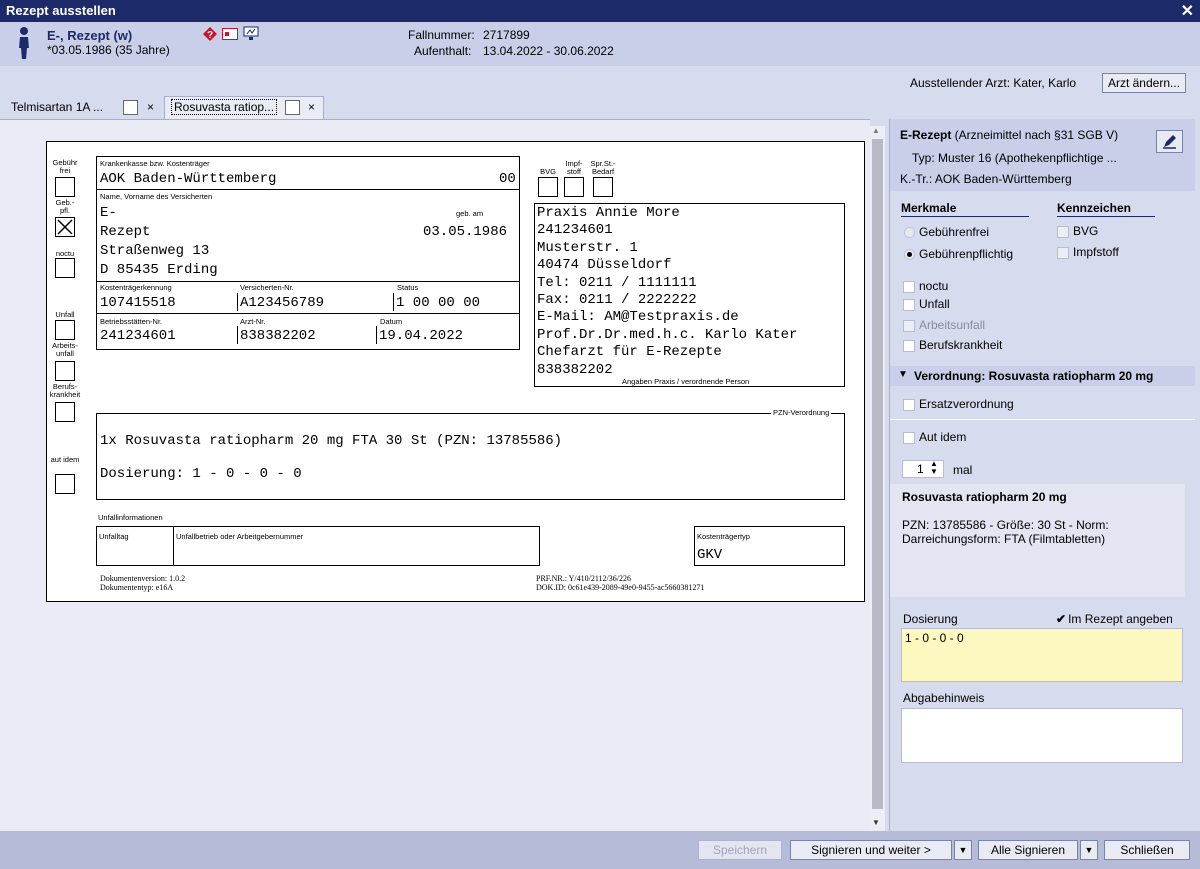  Describe the element at coordinates (1077, 231) in the screenshot. I see `checkbox-bvg: BVG` at that location.